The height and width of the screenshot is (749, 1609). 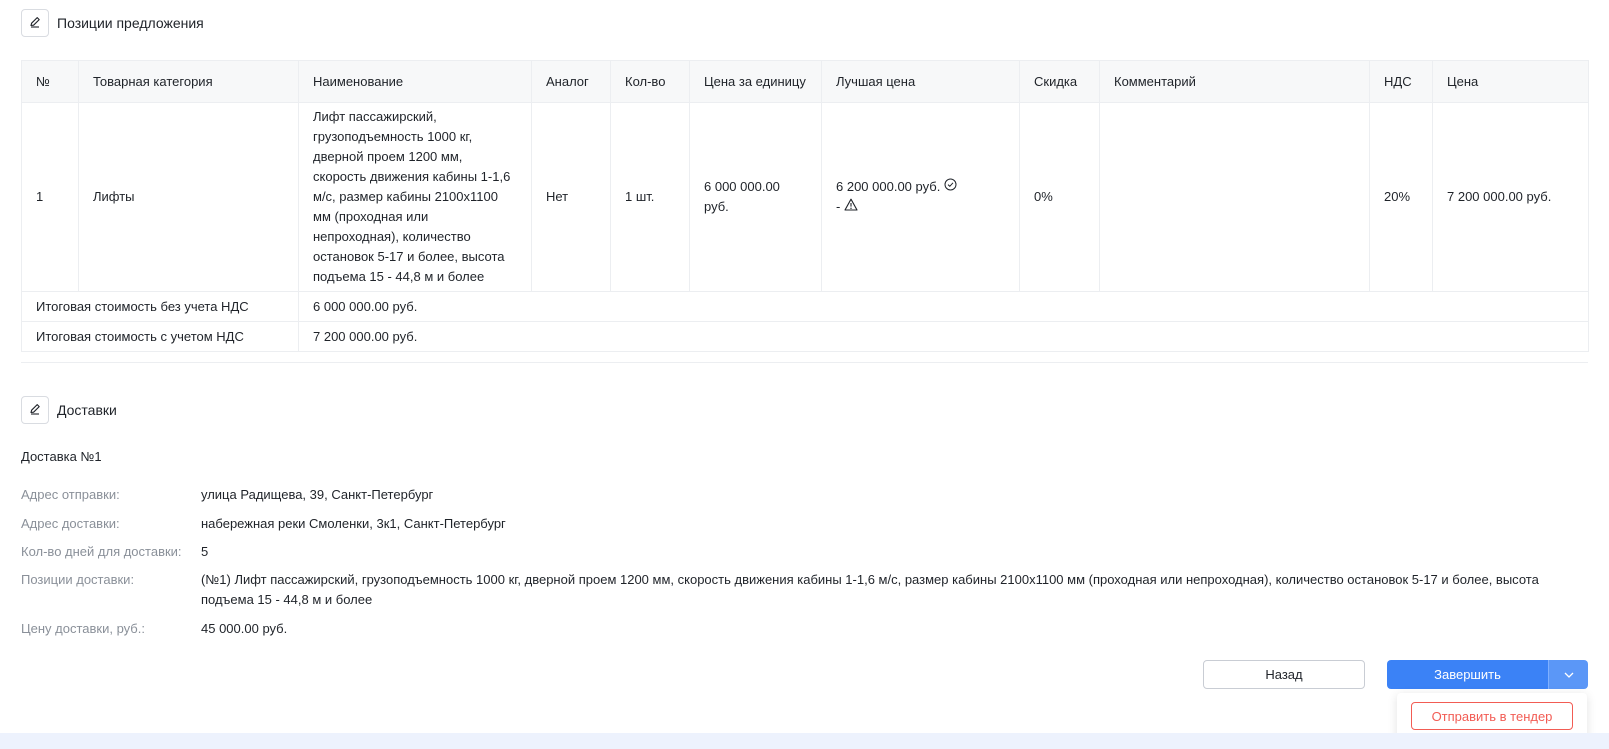 What do you see at coordinates (415, 81) in the screenshot?
I see `col-header-name: Наименование` at bounding box center [415, 81].